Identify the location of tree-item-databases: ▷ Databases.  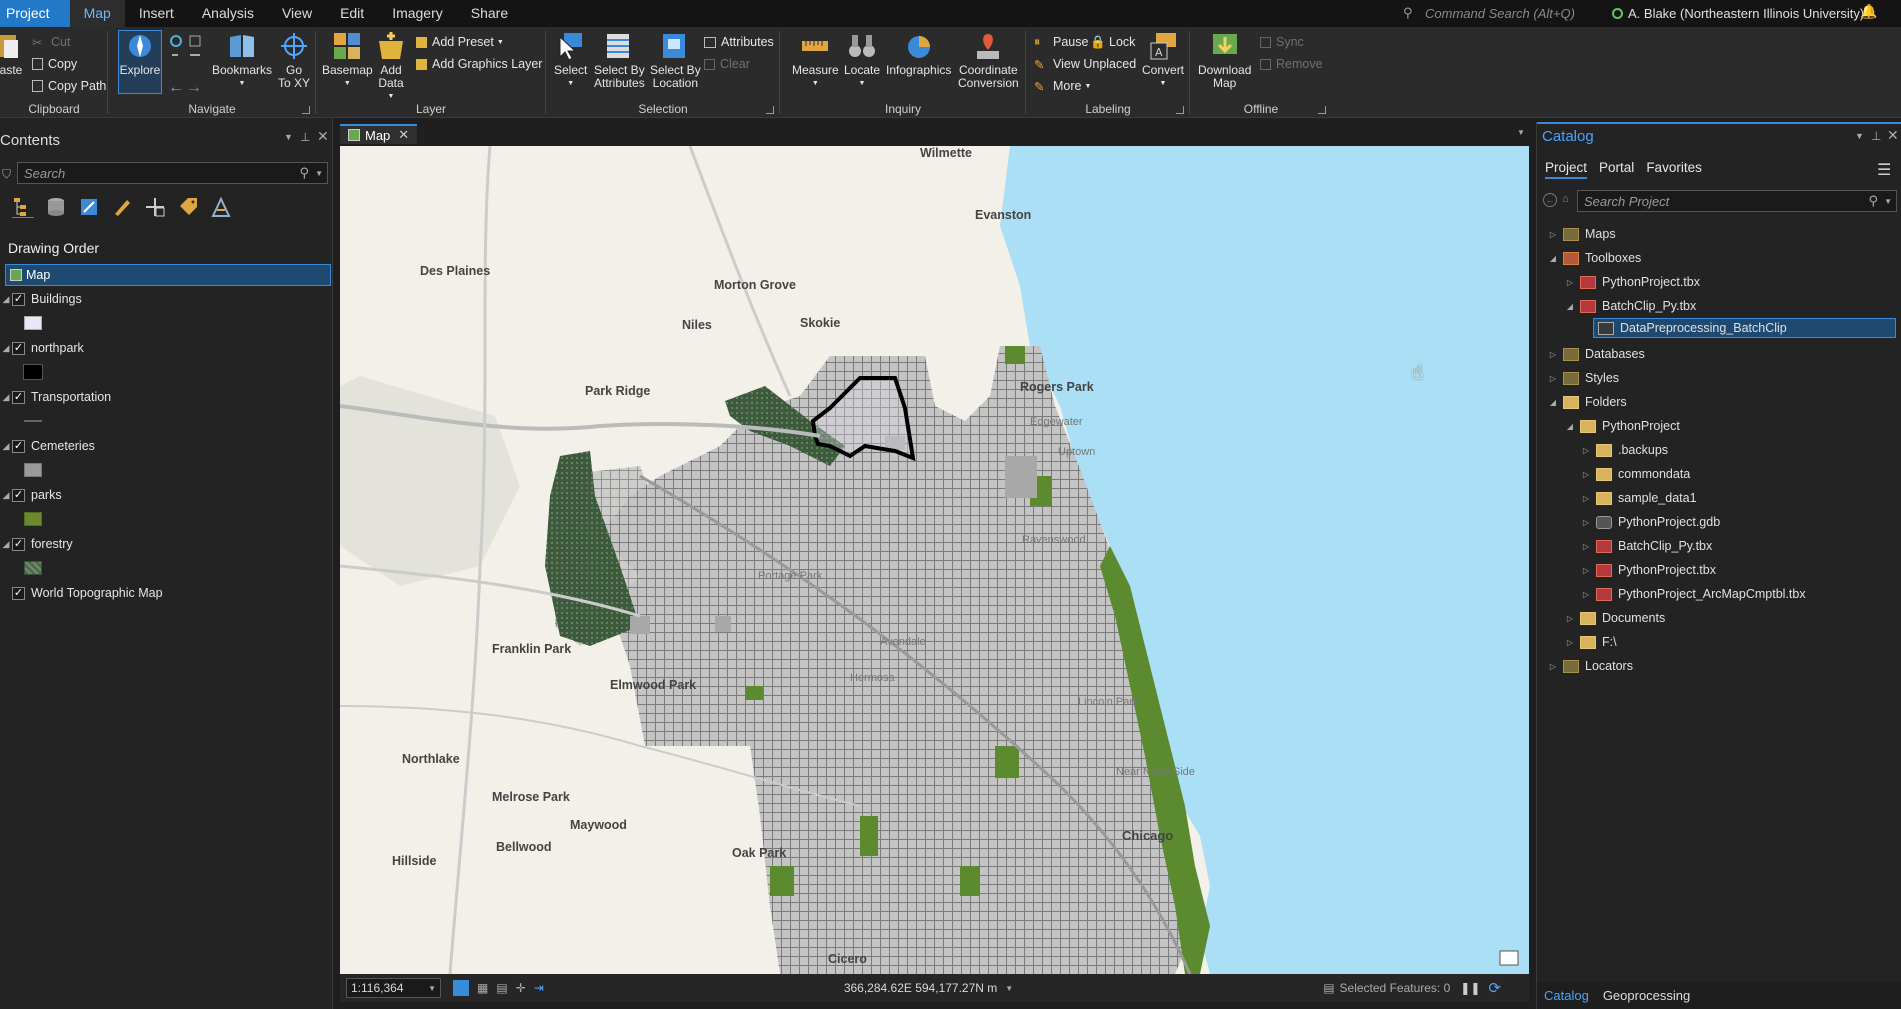
(1596, 354).